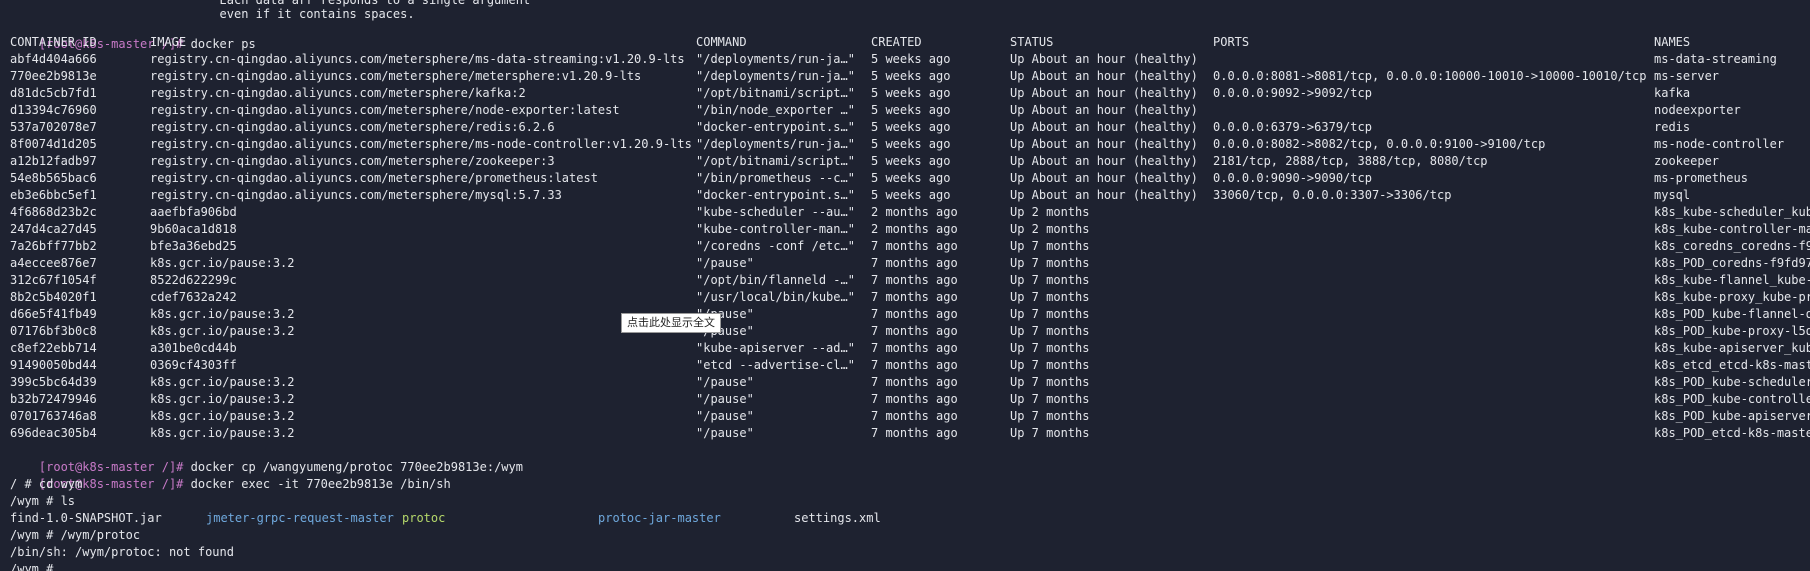  What do you see at coordinates (1719, 144) in the screenshot?
I see `cell-names: ms-node-controller` at bounding box center [1719, 144].